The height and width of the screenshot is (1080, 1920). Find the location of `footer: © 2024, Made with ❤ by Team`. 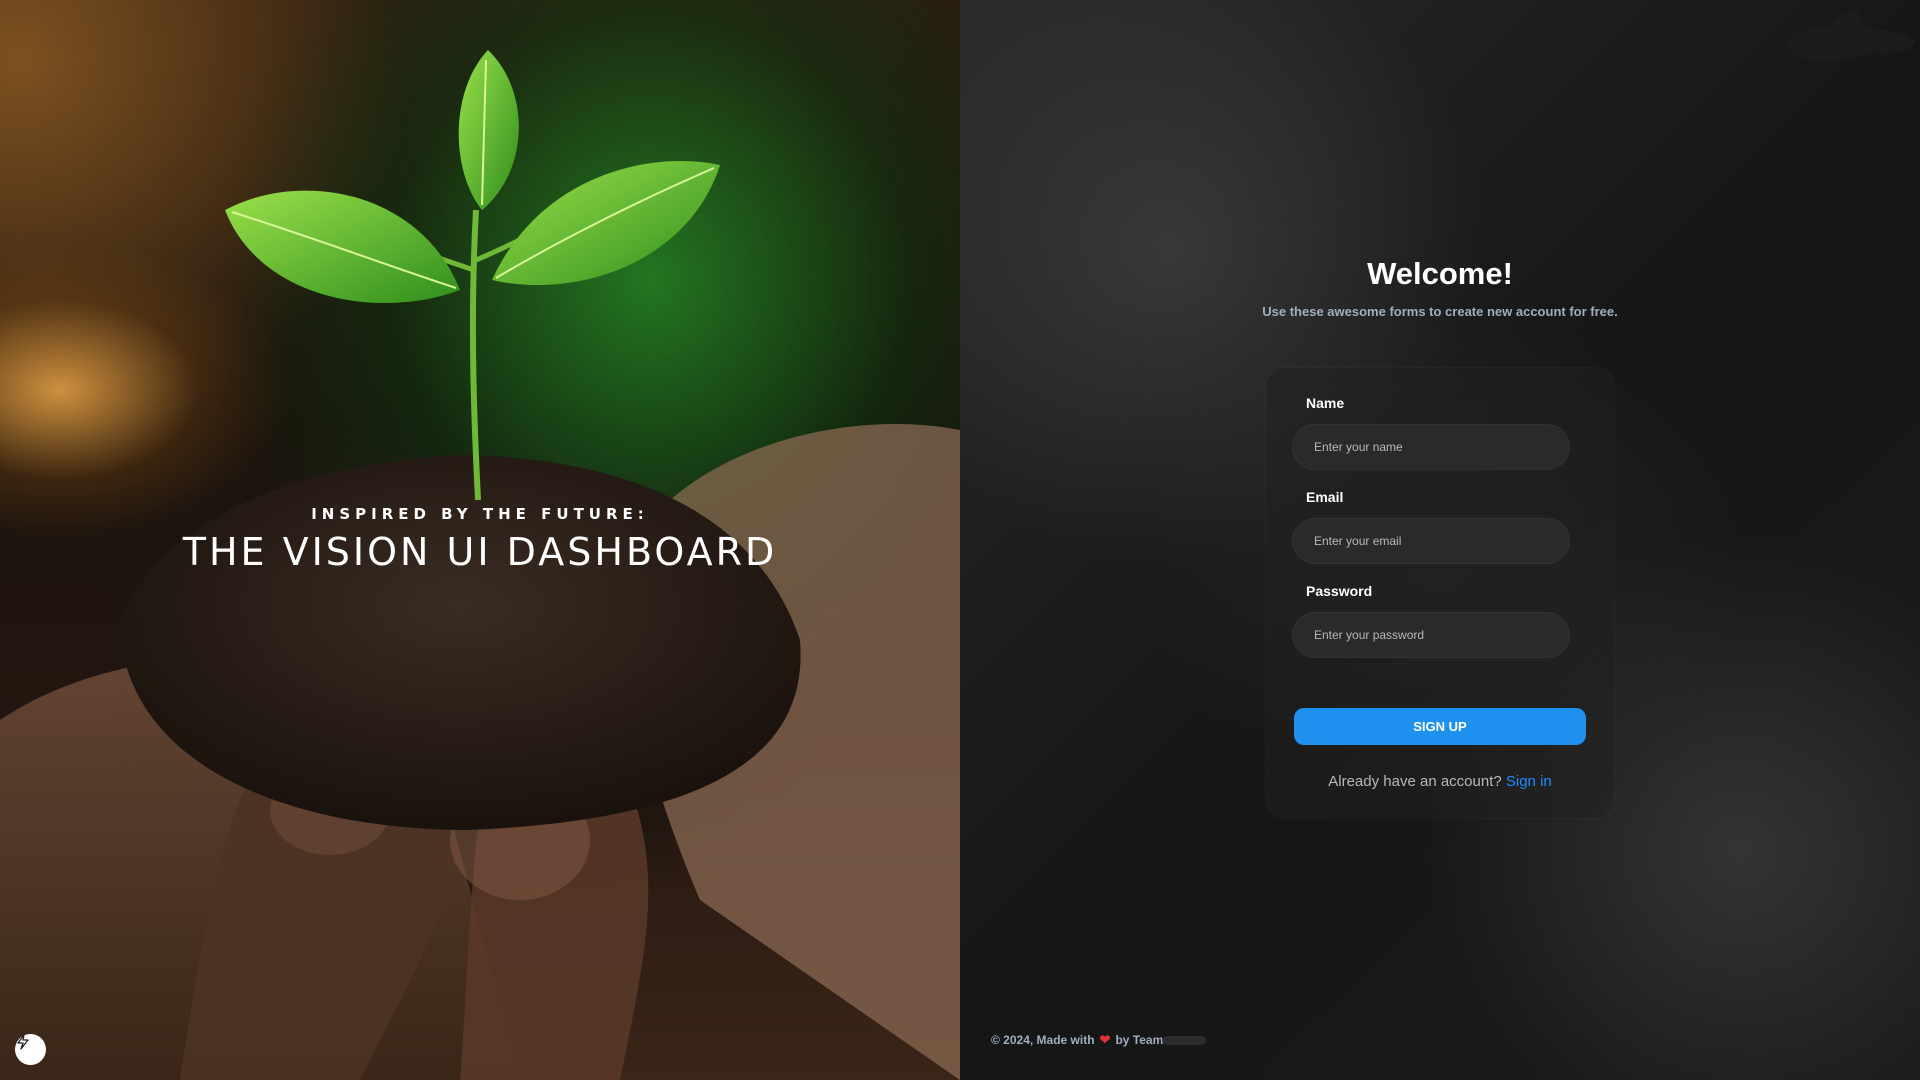

footer: © 2024, Made with ❤ by Team is located at coordinates (1099, 1040).